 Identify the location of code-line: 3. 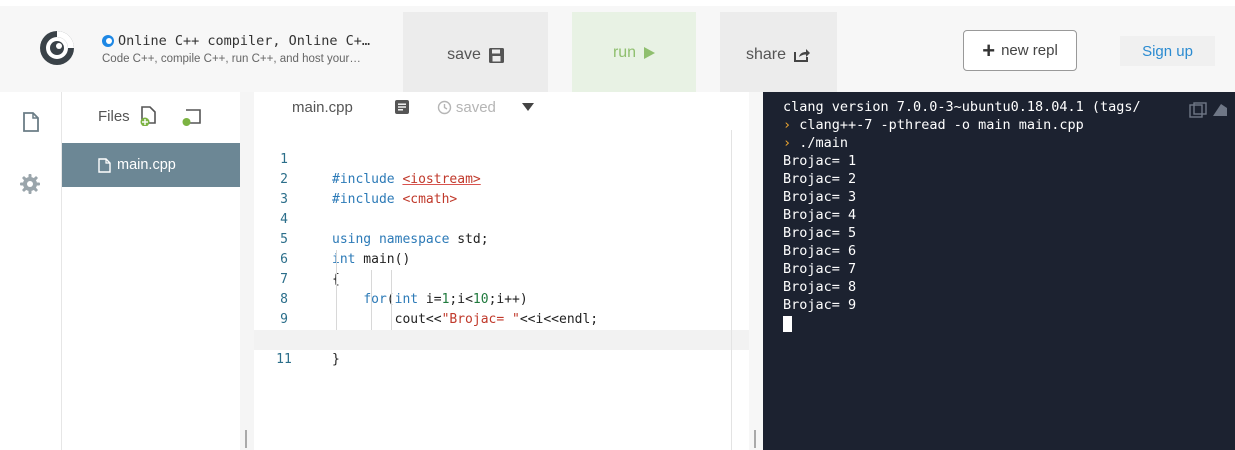
(501, 188).